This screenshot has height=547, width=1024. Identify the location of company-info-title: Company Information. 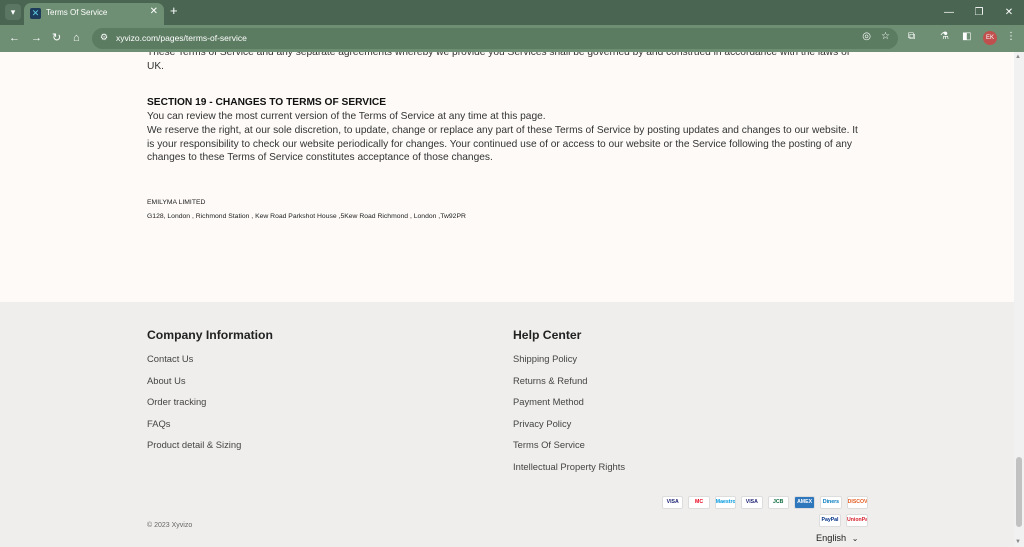
(210, 335).